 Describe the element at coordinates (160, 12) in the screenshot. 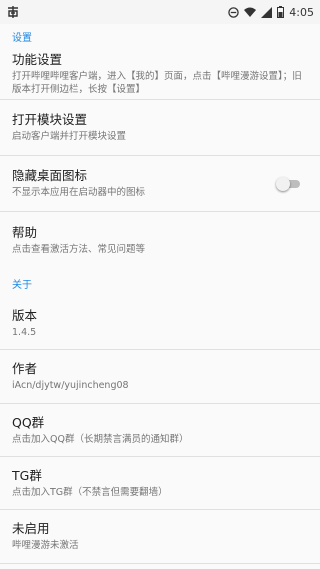

I see `status-bar: 4:05` at that location.